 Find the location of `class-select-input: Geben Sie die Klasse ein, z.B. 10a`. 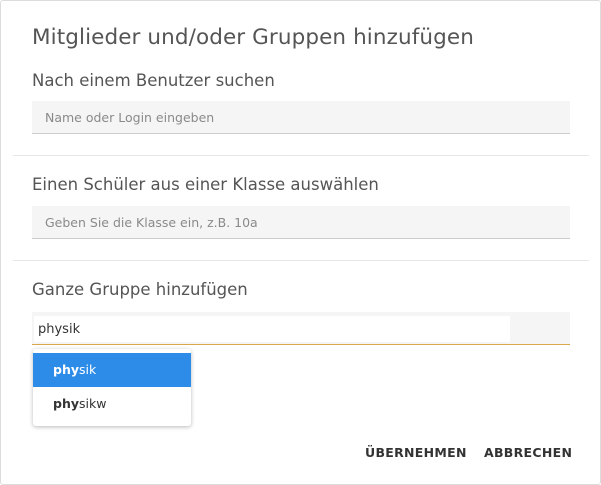

class-select-input: Geben Sie die Klasse ein, z.B. 10a is located at coordinates (301, 222).